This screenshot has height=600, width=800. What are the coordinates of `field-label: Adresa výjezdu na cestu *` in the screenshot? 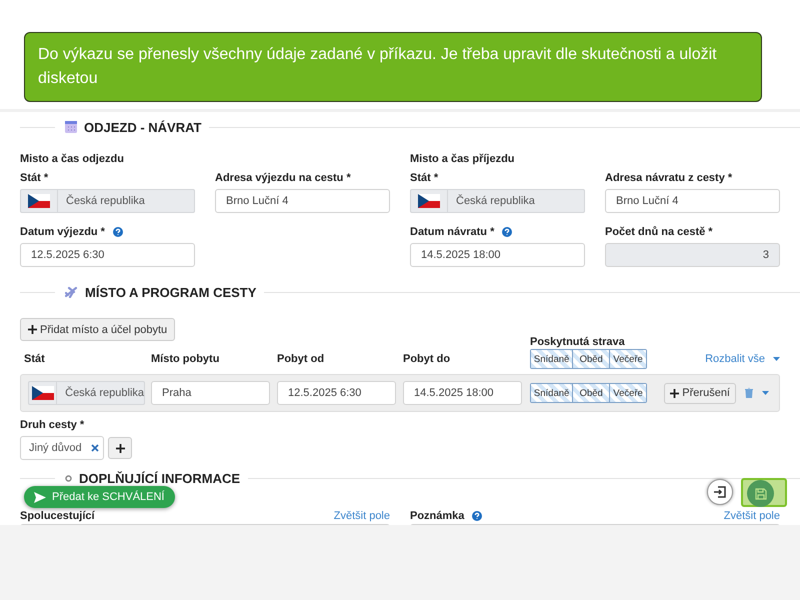 It's located at (283, 178).